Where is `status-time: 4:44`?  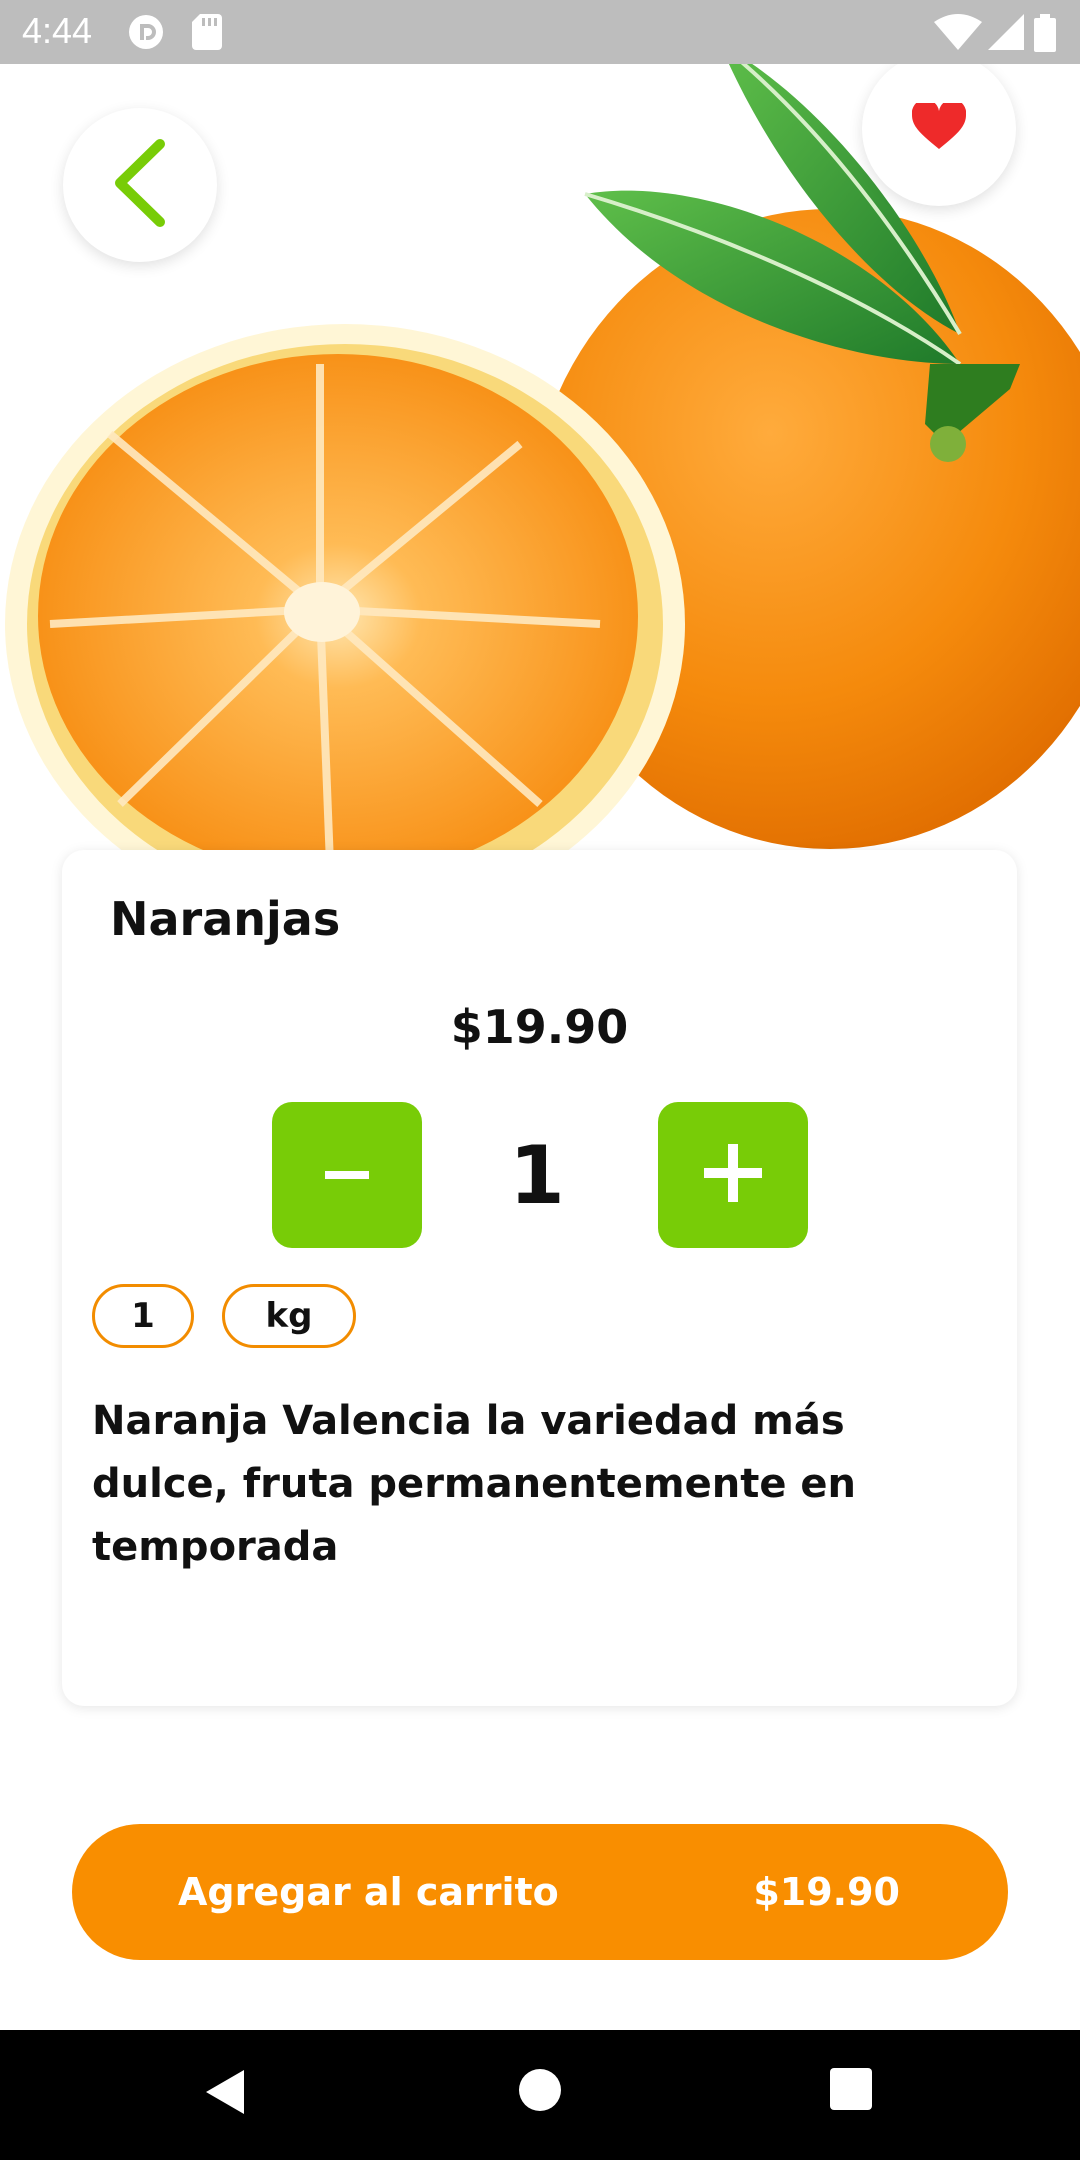
status-time: 4:44 is located at coordinates (57, 30).